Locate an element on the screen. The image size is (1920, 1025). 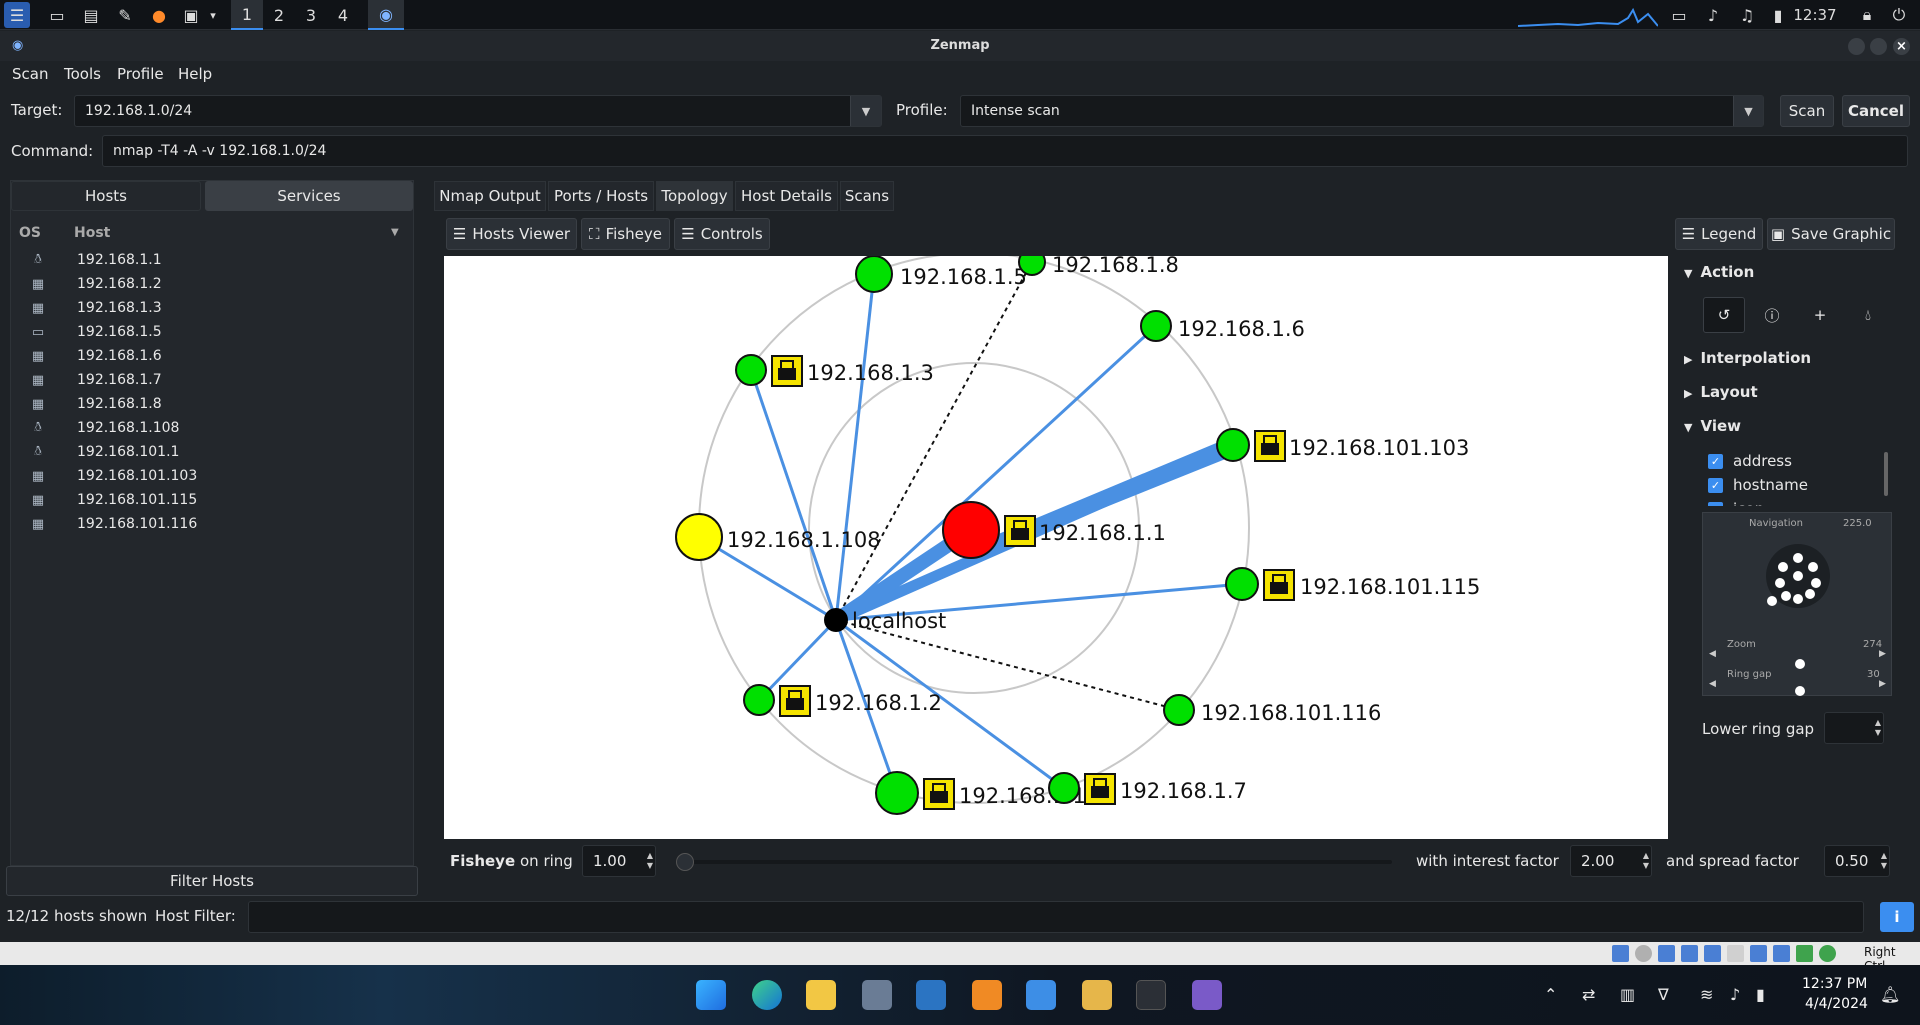
pdf-icon is located at coordinates (987, 995).